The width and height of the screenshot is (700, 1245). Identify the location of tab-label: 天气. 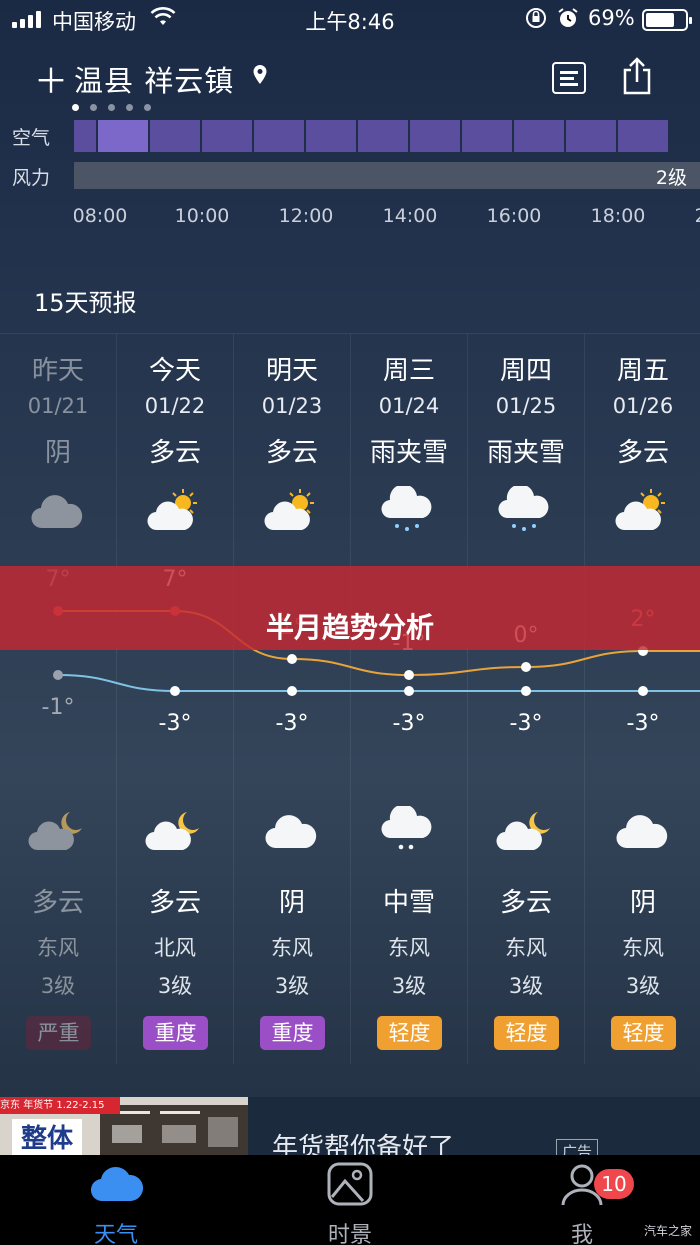
(115, 1234).